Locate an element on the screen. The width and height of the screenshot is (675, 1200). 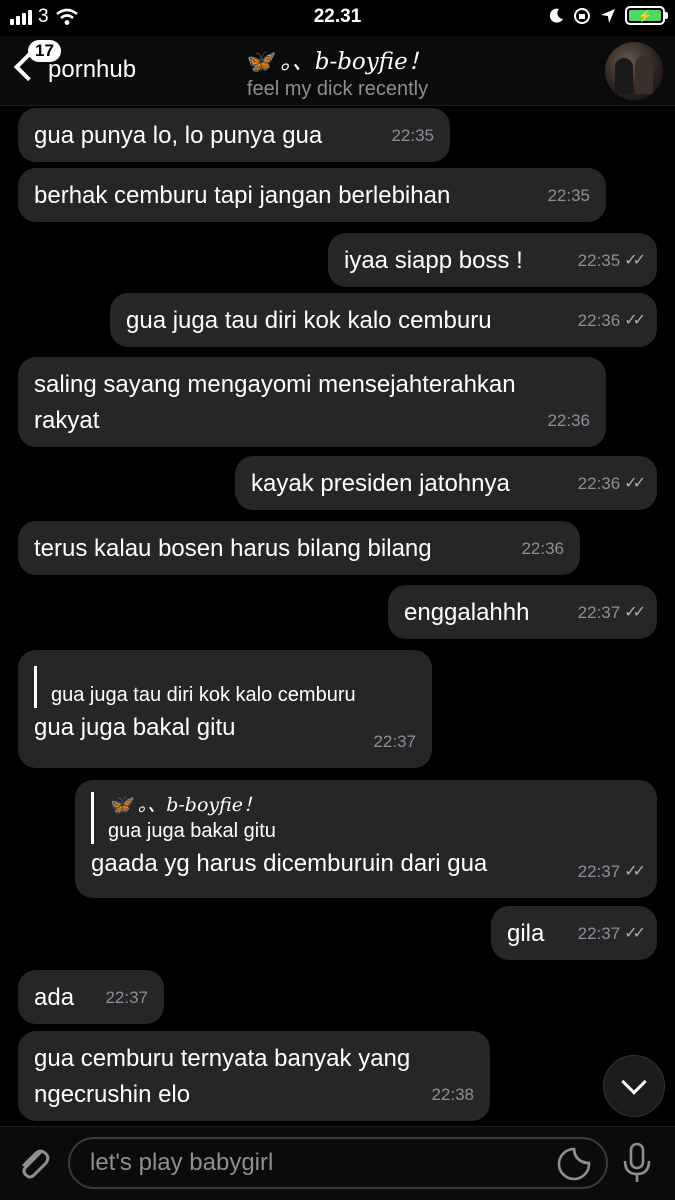
message-text: gua punya lo, lo punya gua is located at coordinates (178, 135).